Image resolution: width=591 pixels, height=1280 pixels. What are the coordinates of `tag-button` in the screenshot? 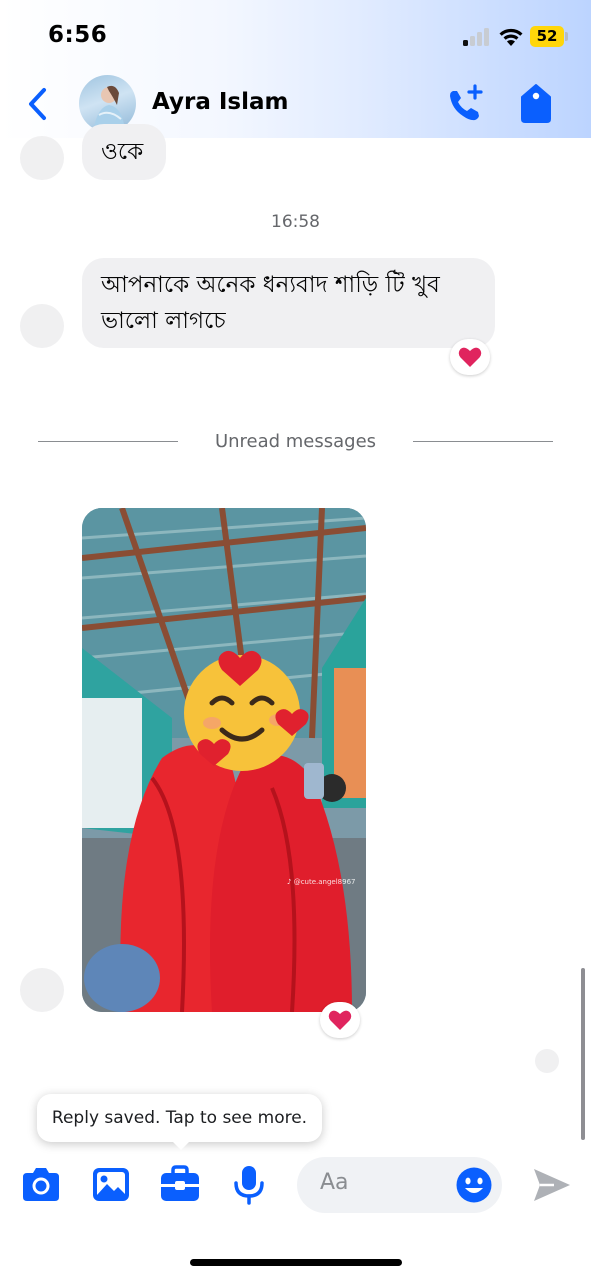 It's located at (536, 104).